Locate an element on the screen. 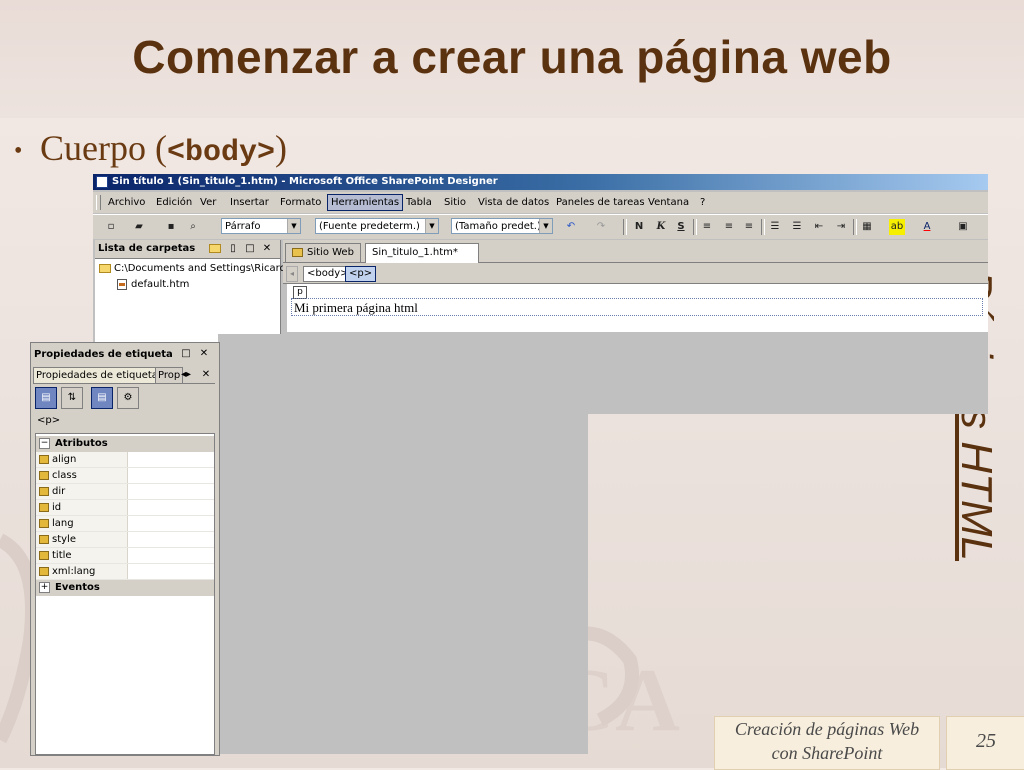  tab-sitio-web-label: Sitio Web is located at coordinates (330, 252).